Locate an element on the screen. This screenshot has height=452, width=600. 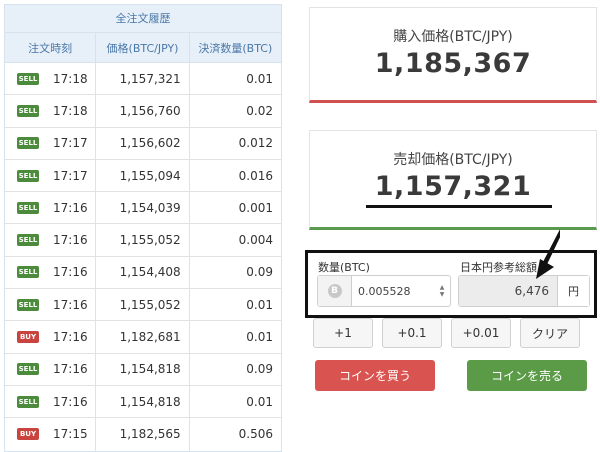
table-row: SELL 17:16 1,154,818 0.09 is located at coordinates (143, 369).